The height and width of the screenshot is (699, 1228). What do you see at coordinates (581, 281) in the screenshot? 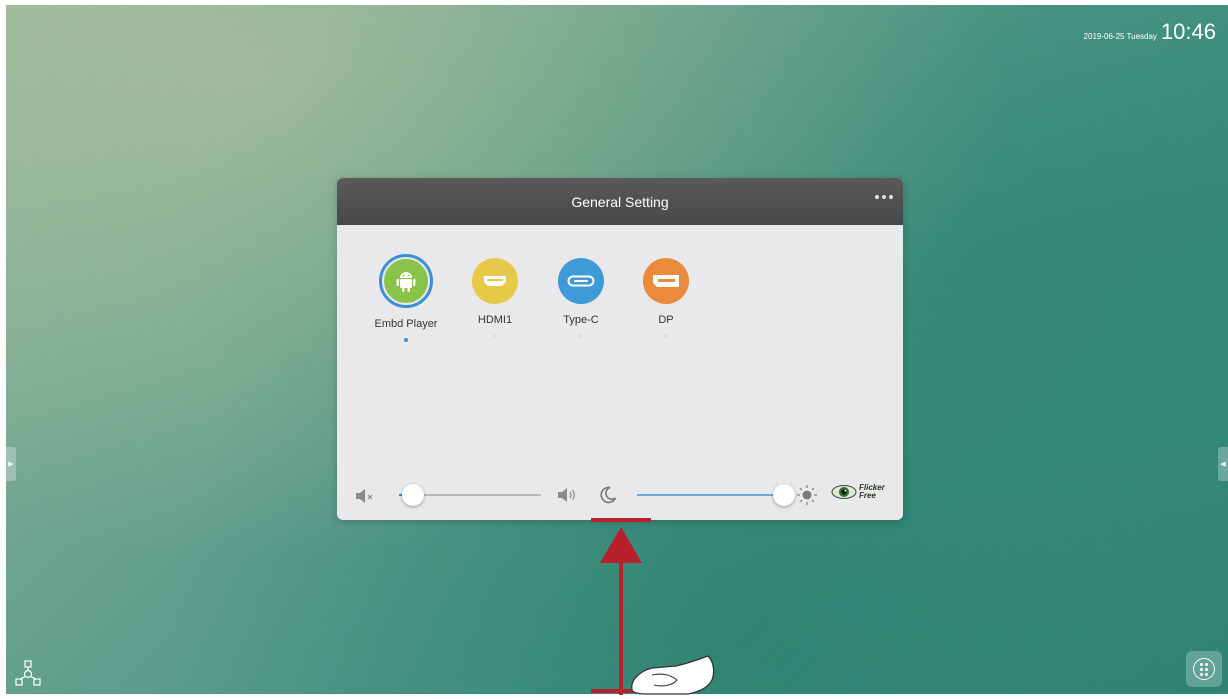
I see `usb-c-icon` at bounding box center [581, 281].